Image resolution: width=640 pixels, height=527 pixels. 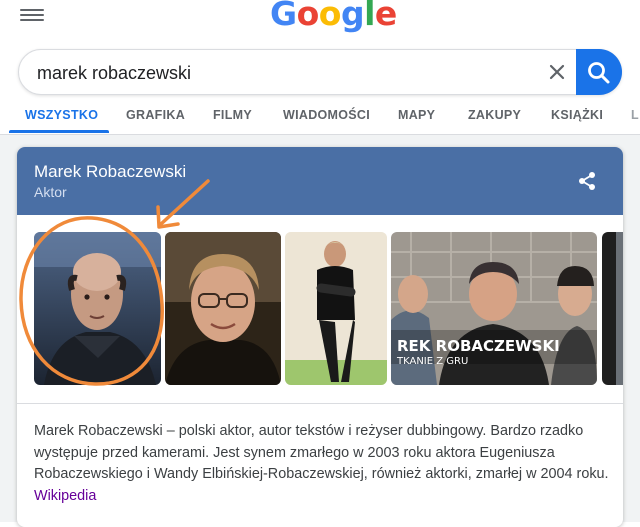 What do you see at coordinates (320, 403) in the screenshot?
I see `card-divider` at bounding box center [320, 403].